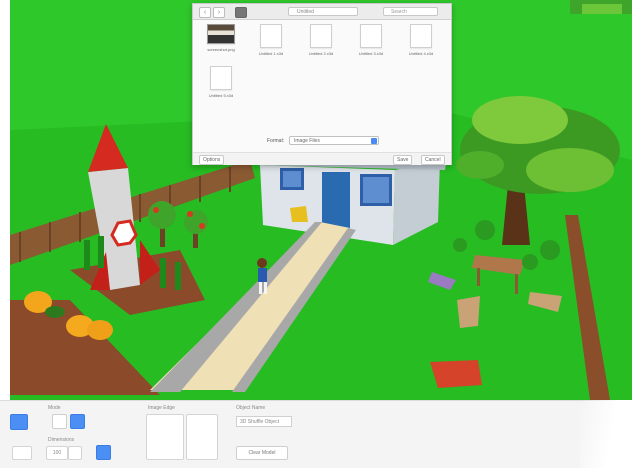 The width and height of the screenshot is (632, 468). I want to click on image-thumbnail, so click(221, 34).